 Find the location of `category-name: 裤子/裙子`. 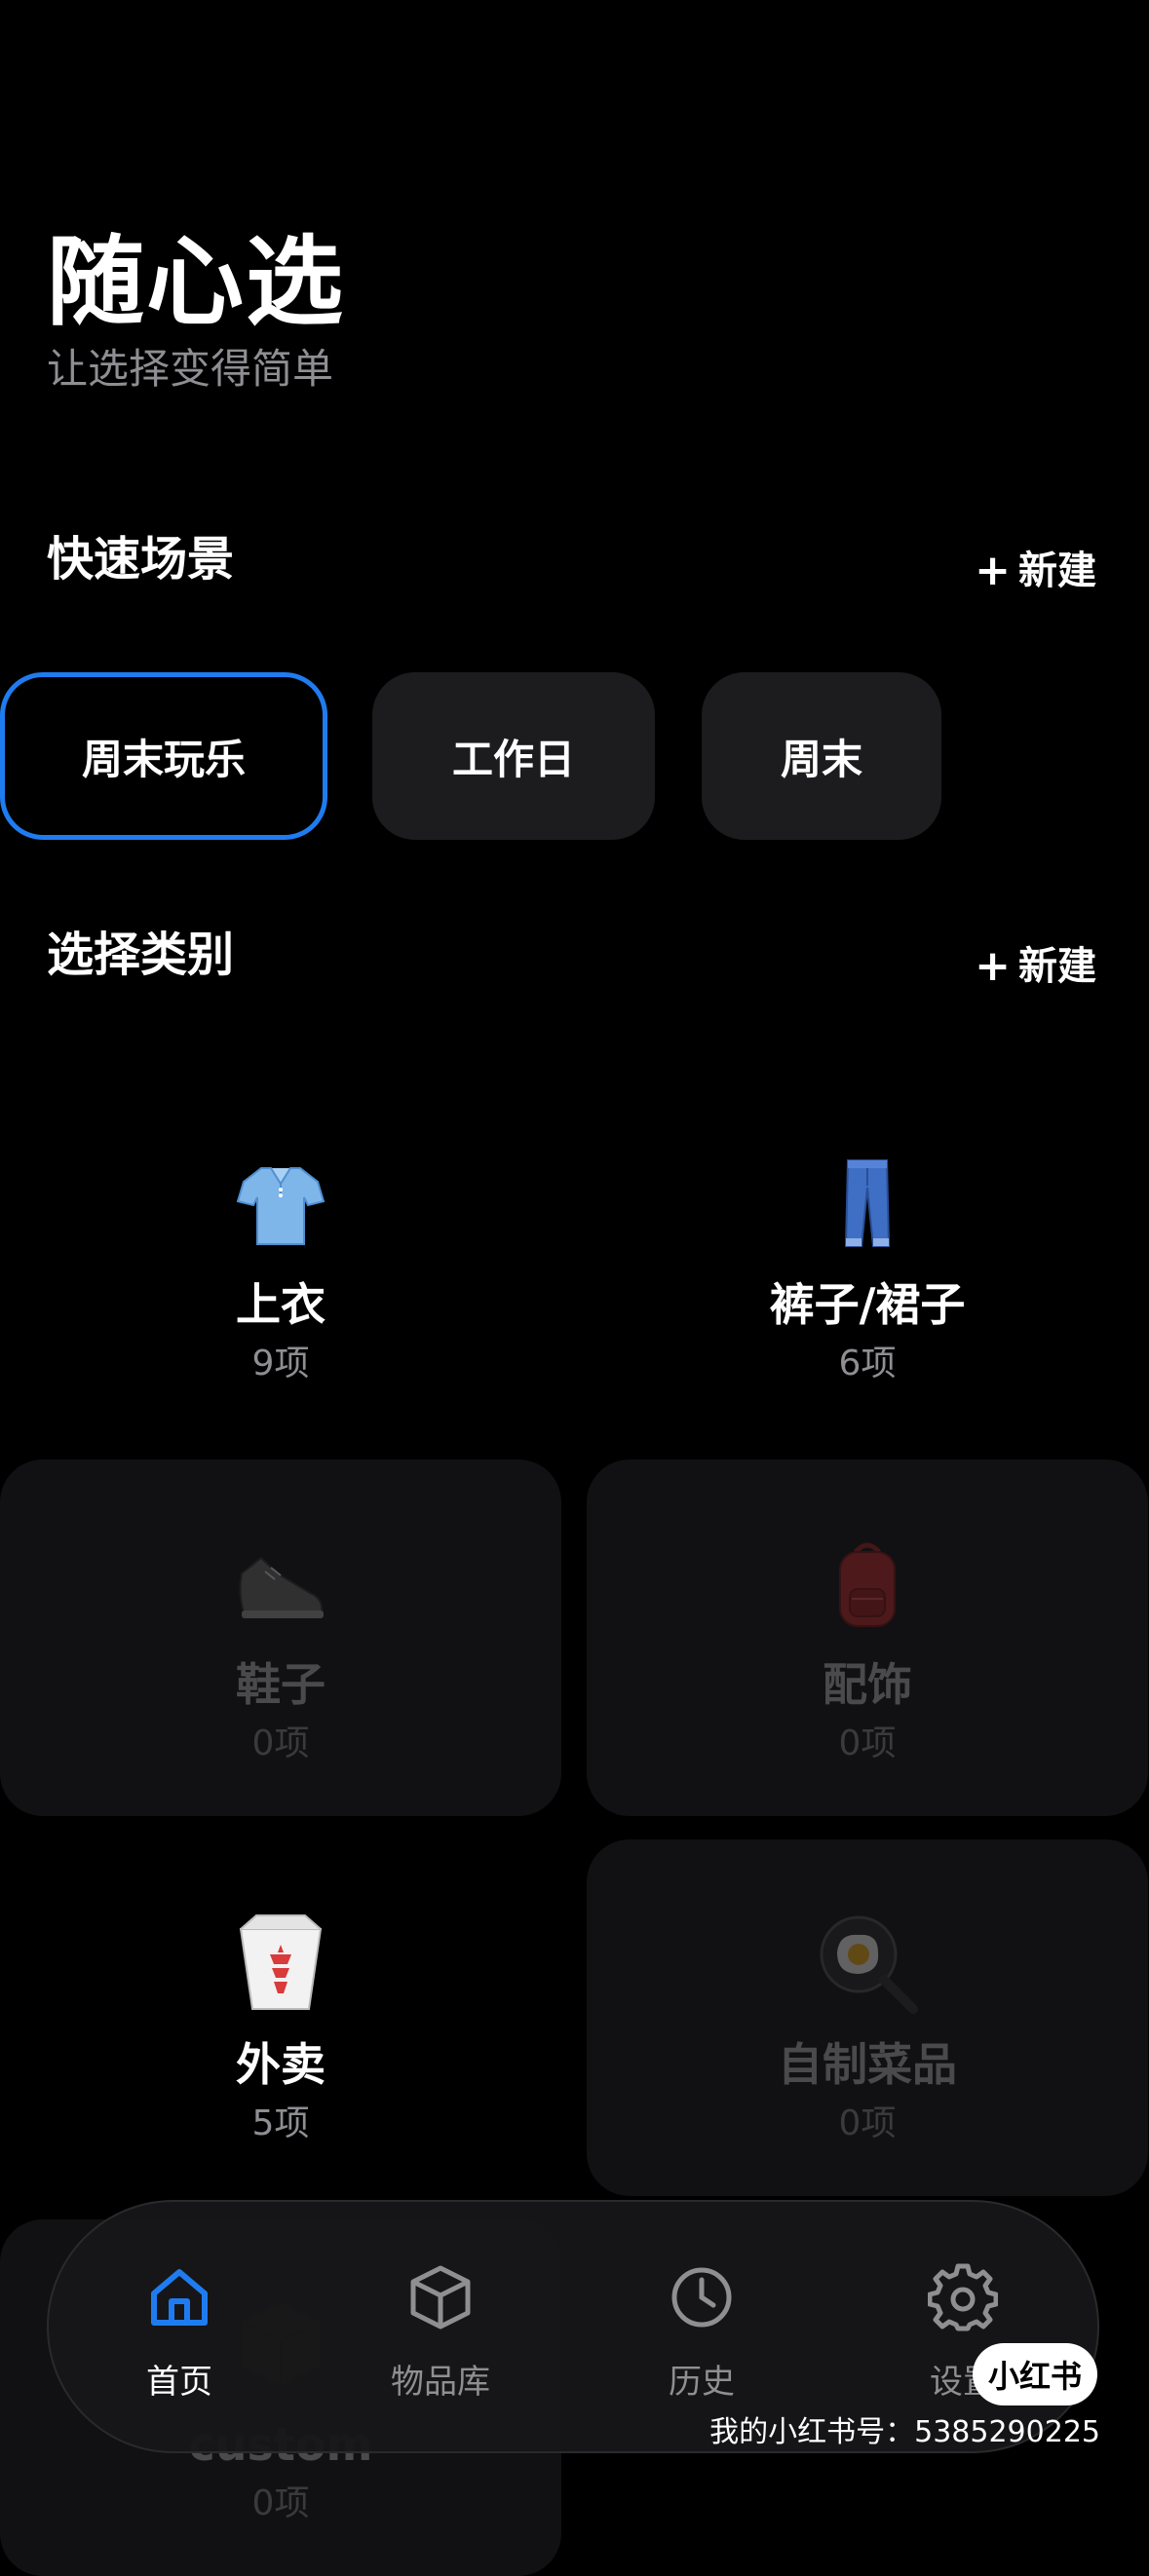

category-name: 裤子/裙子 is located at coordinates (867, 1304).